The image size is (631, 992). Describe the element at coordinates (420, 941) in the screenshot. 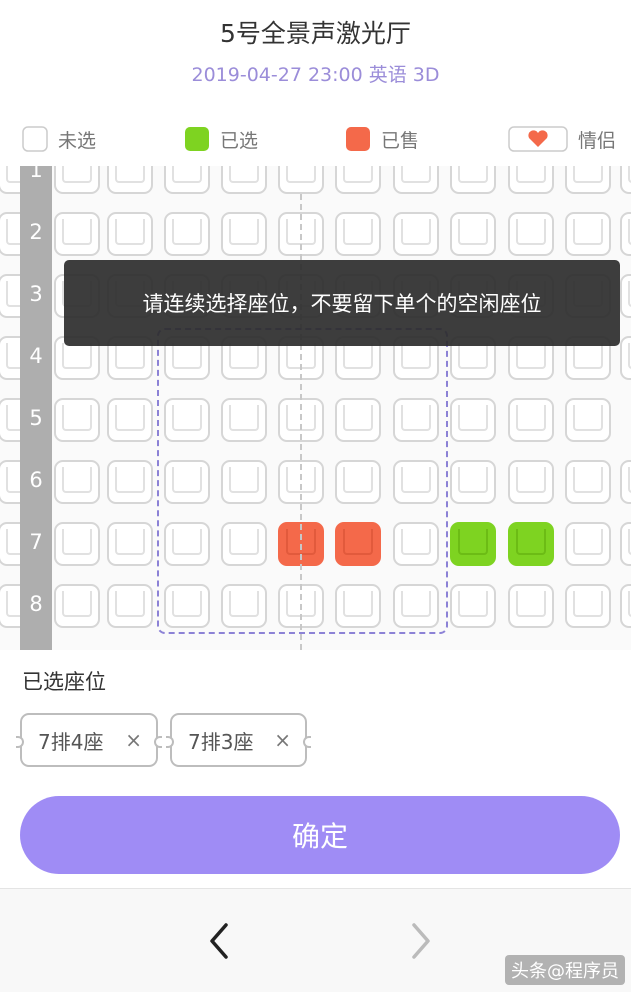

I see `chevron-right-icon` at that location.